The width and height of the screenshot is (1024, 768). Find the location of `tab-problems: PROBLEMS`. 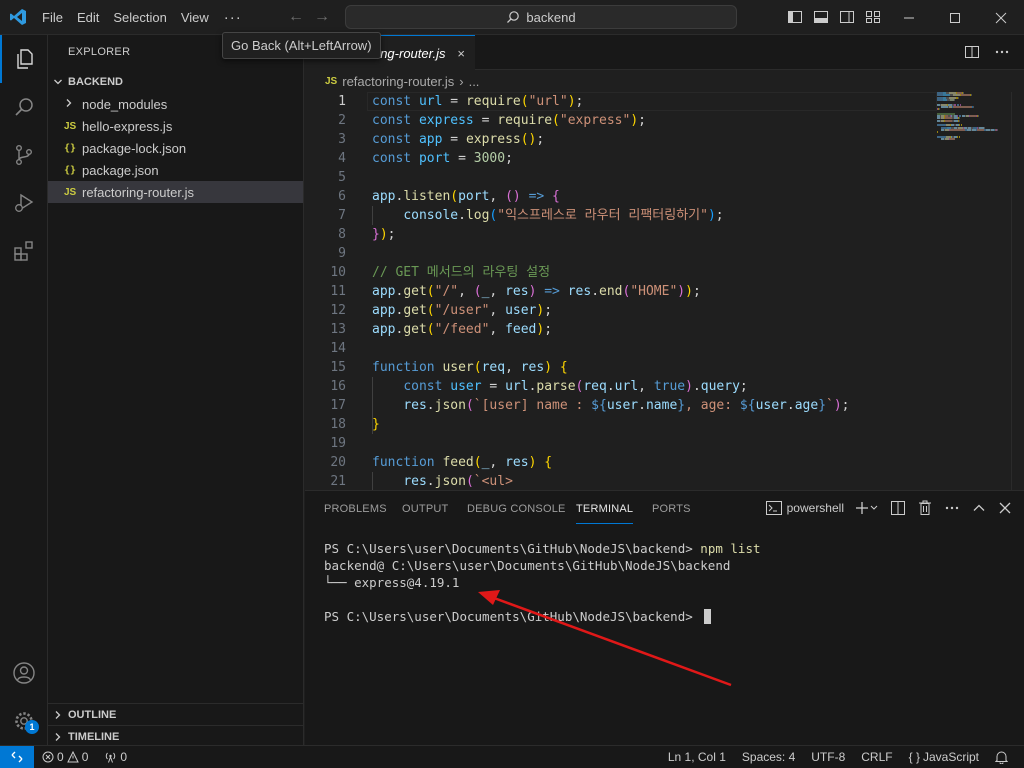

tab-problems: PROBLEMS is located at coordinates (355, 509).